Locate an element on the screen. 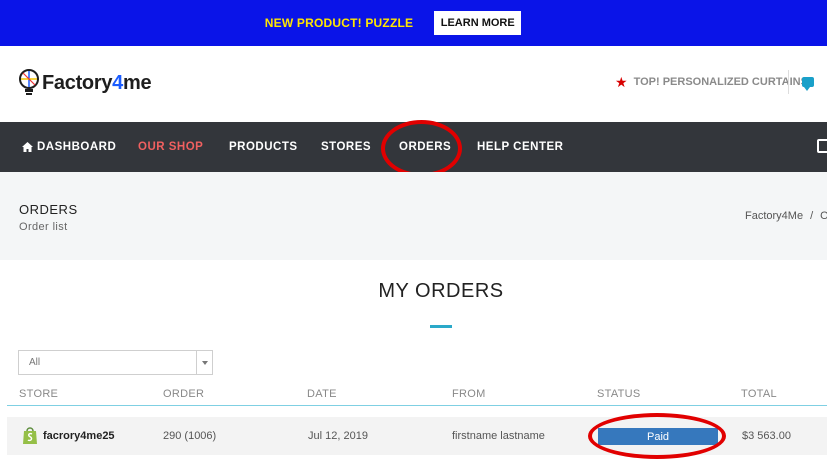 The image size is (827, 463). promo-text: NEW PRODUCT! PUZZLE is located at coordinates (339, 23).